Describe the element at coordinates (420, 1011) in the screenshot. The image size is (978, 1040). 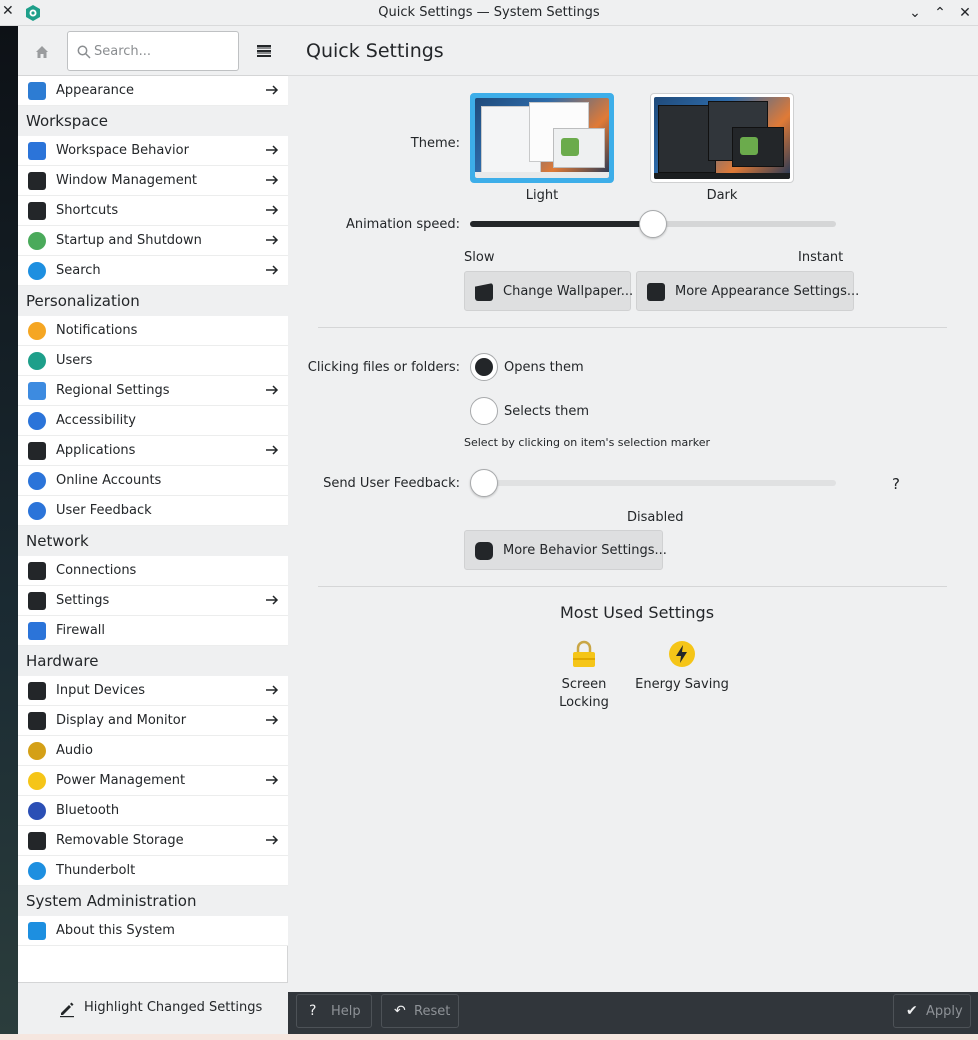
I see `reset-button: ↶ Reset` at that location.